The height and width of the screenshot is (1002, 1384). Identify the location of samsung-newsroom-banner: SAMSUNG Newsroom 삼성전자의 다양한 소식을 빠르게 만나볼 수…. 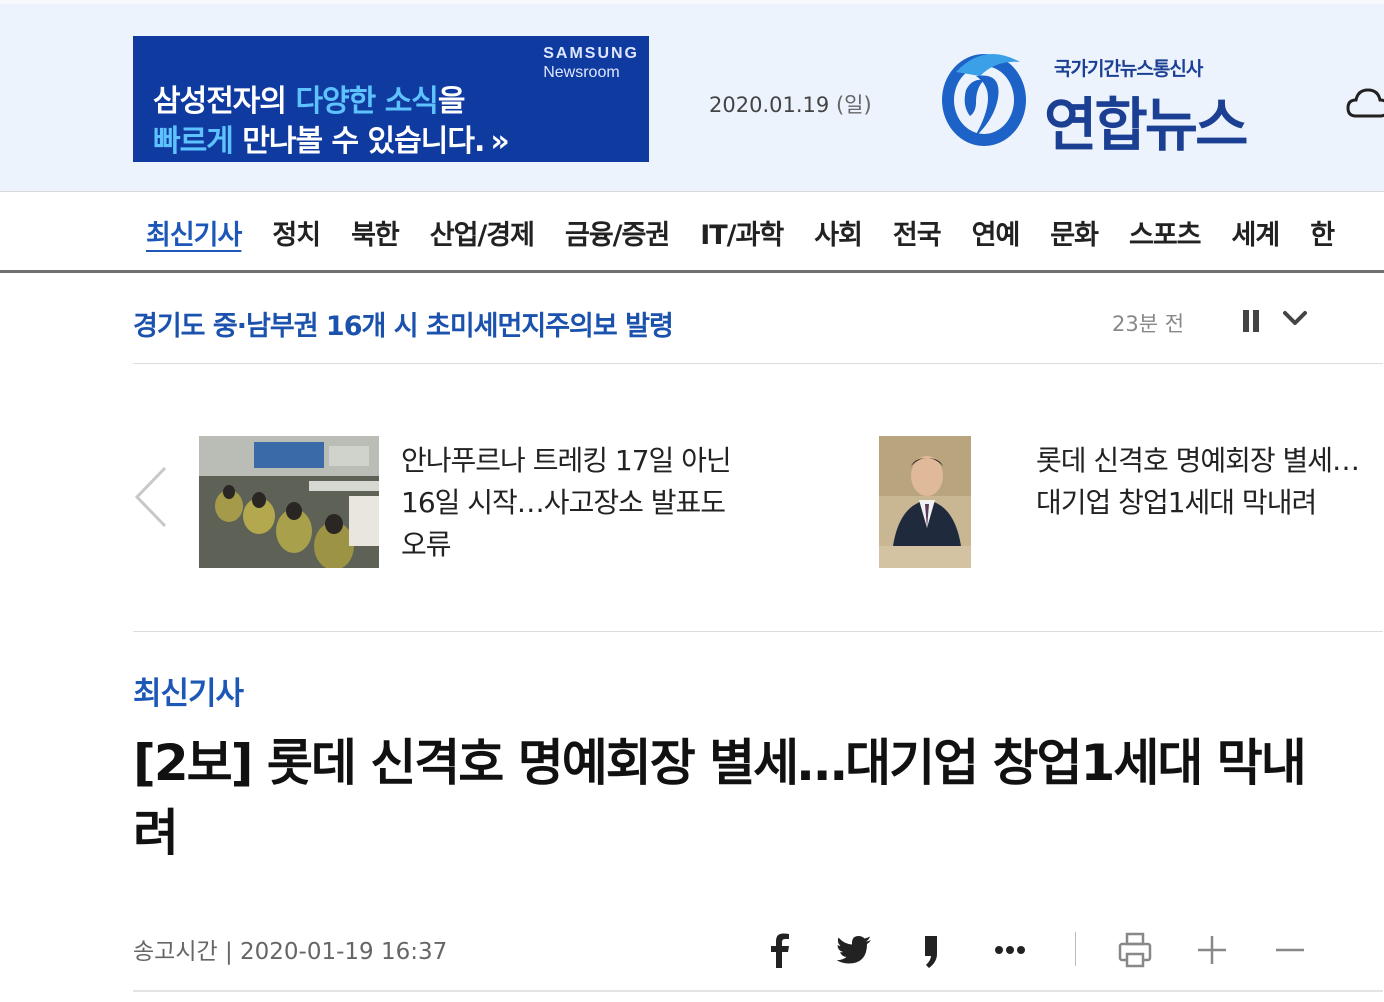
(391, 99).